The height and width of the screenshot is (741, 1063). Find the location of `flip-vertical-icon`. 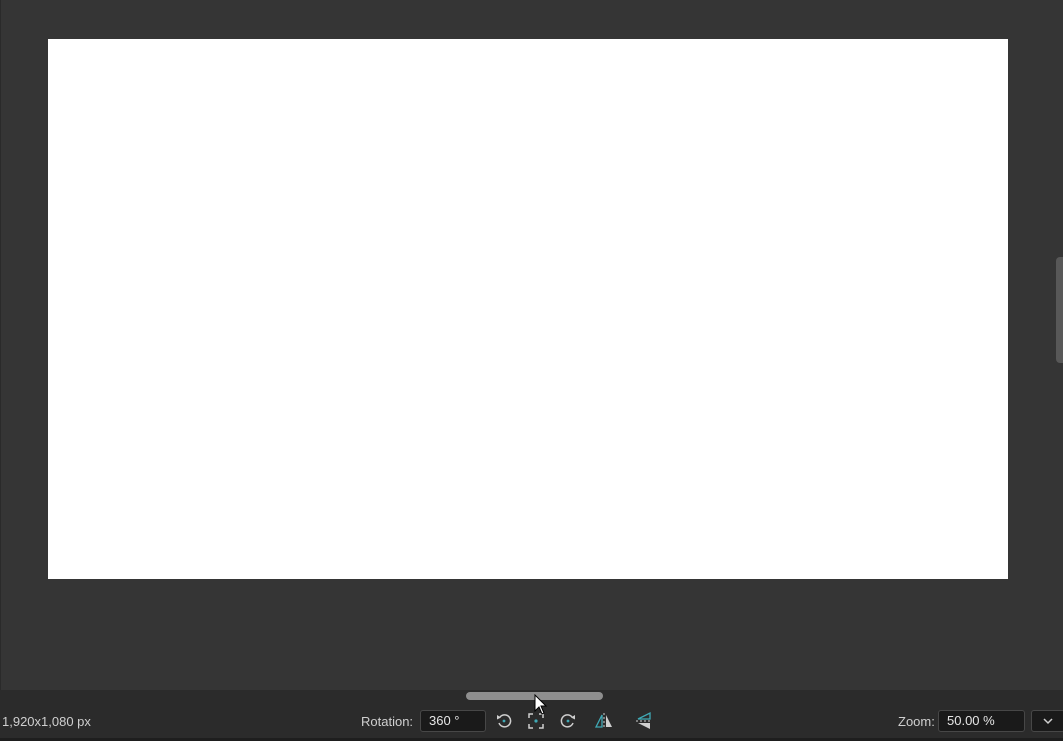

flip-vertical-icon is located at coordinates (644, 721).